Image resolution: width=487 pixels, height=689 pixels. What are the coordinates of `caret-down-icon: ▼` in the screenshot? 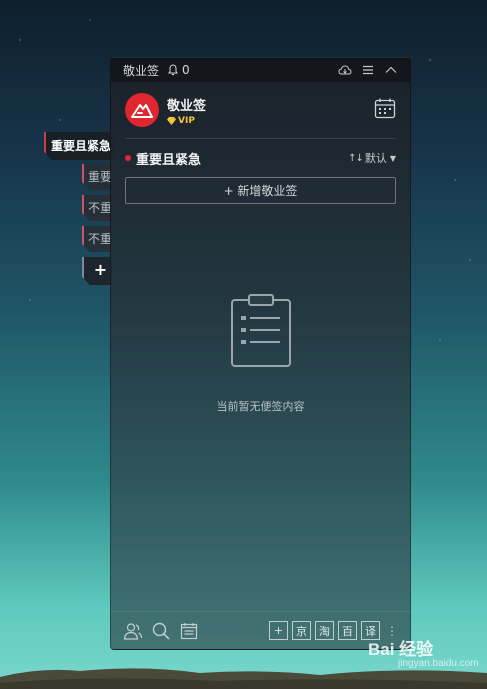 It's located at (392, 158).